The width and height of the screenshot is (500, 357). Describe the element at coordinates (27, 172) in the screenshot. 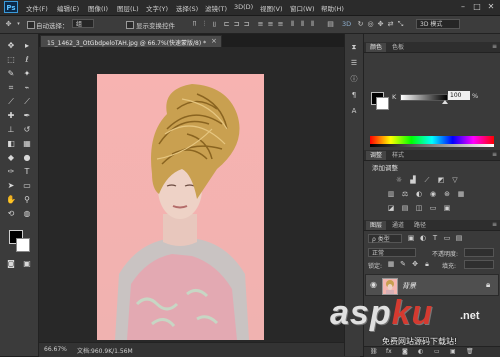

I see `type-icon: T` at that location.